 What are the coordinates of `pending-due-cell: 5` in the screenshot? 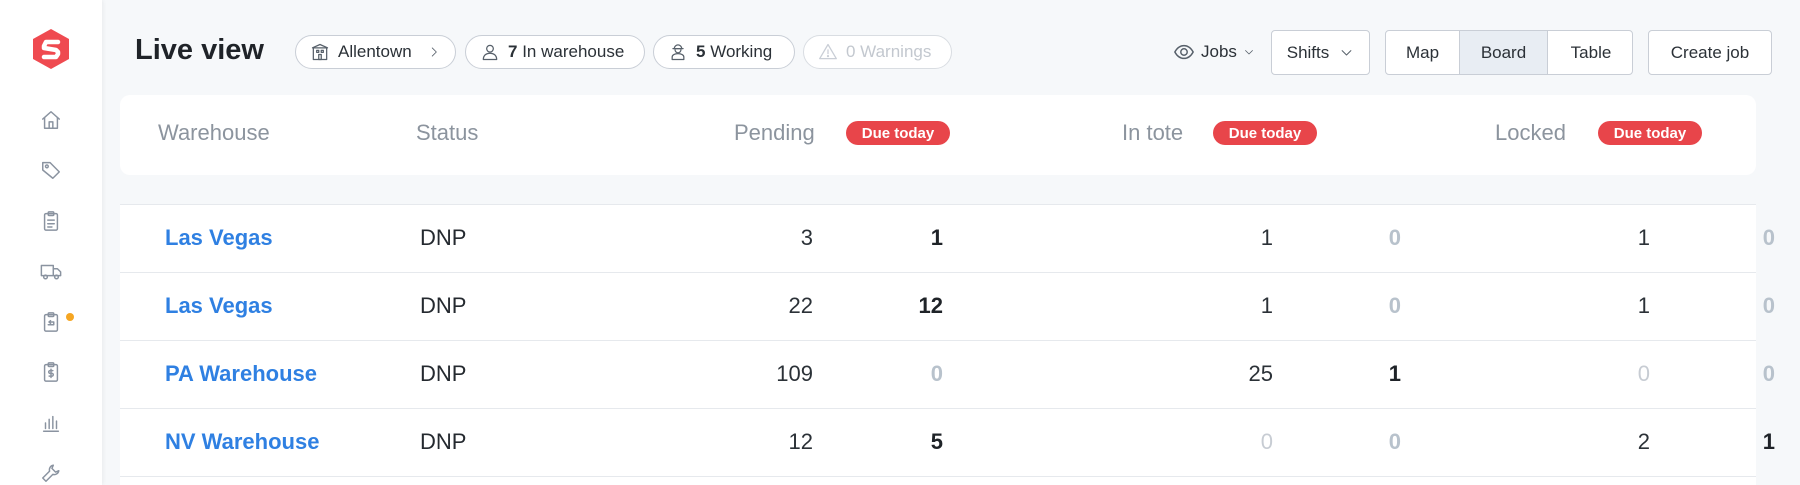 It's located at (936, 441).